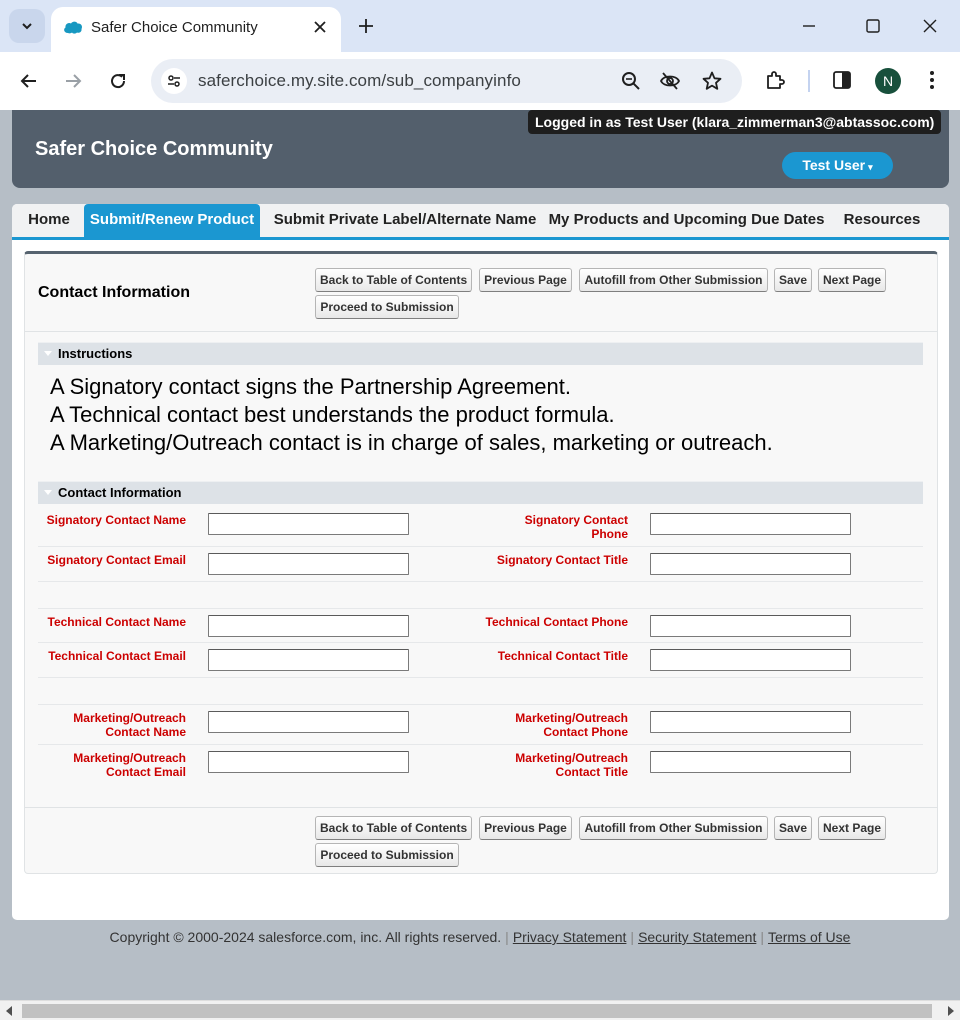  What do you see at coordinates (834, 165) in the screenshot?
I see `user-menu-label: Test User` at bounding box center [834, 165].